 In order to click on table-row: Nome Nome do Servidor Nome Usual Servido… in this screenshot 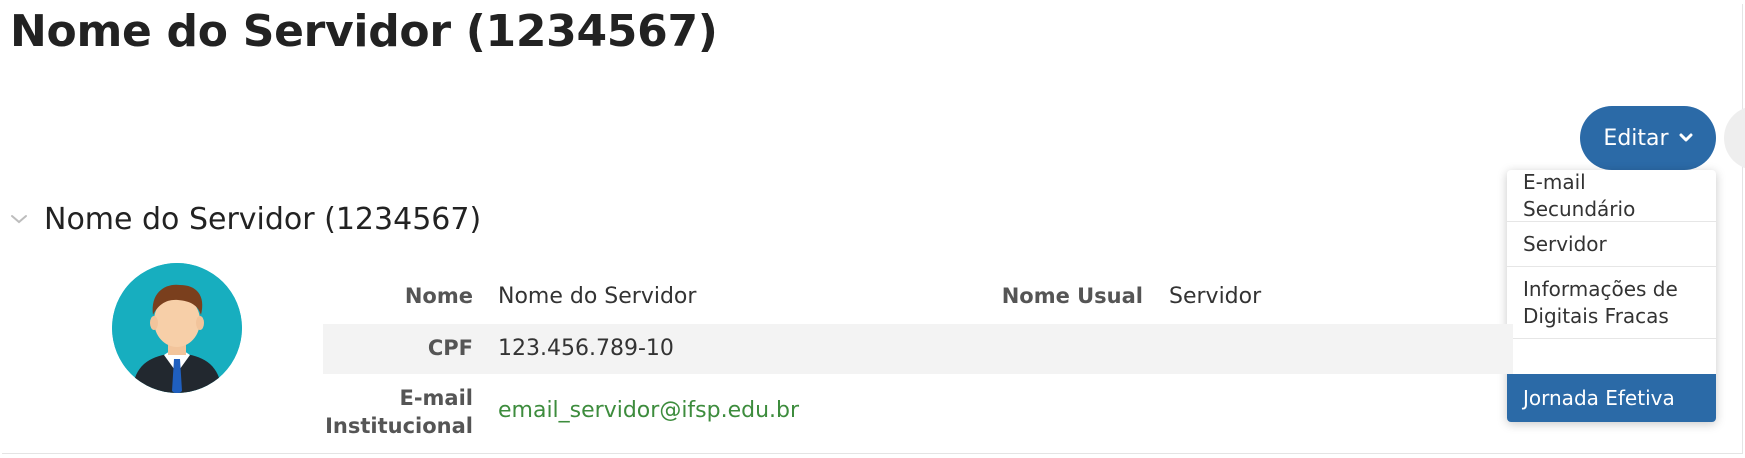, I will do `click(918, 299)`.